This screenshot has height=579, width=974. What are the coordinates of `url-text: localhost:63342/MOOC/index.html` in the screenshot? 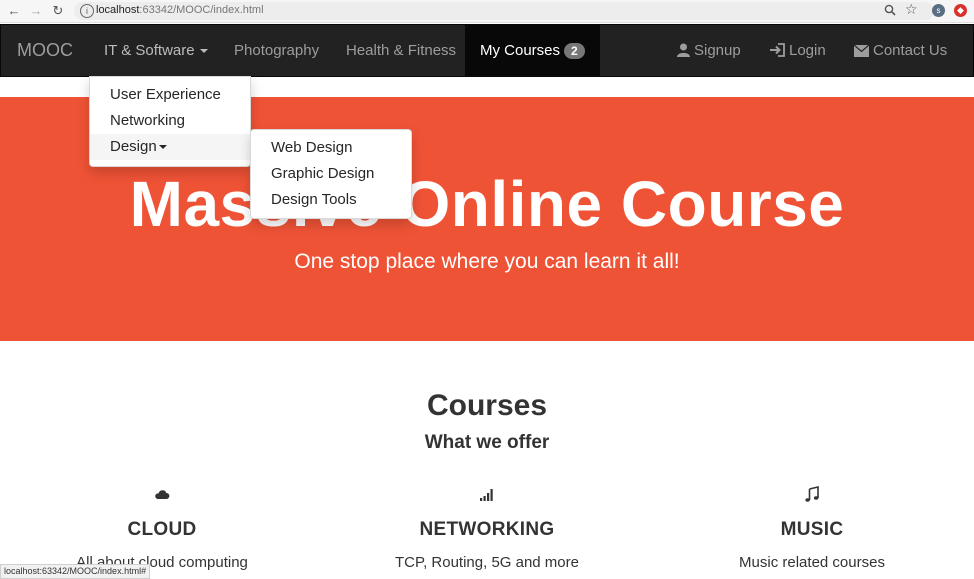 It's located at (180, 10).